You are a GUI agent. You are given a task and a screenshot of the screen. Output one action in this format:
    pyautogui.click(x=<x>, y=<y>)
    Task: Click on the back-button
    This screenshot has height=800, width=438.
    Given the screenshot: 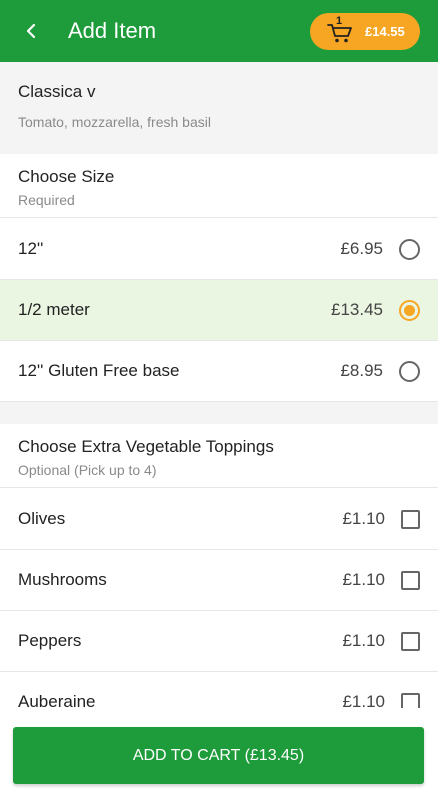 What is the action you would take?
    pyautogui.click(x=31, y=31)
    